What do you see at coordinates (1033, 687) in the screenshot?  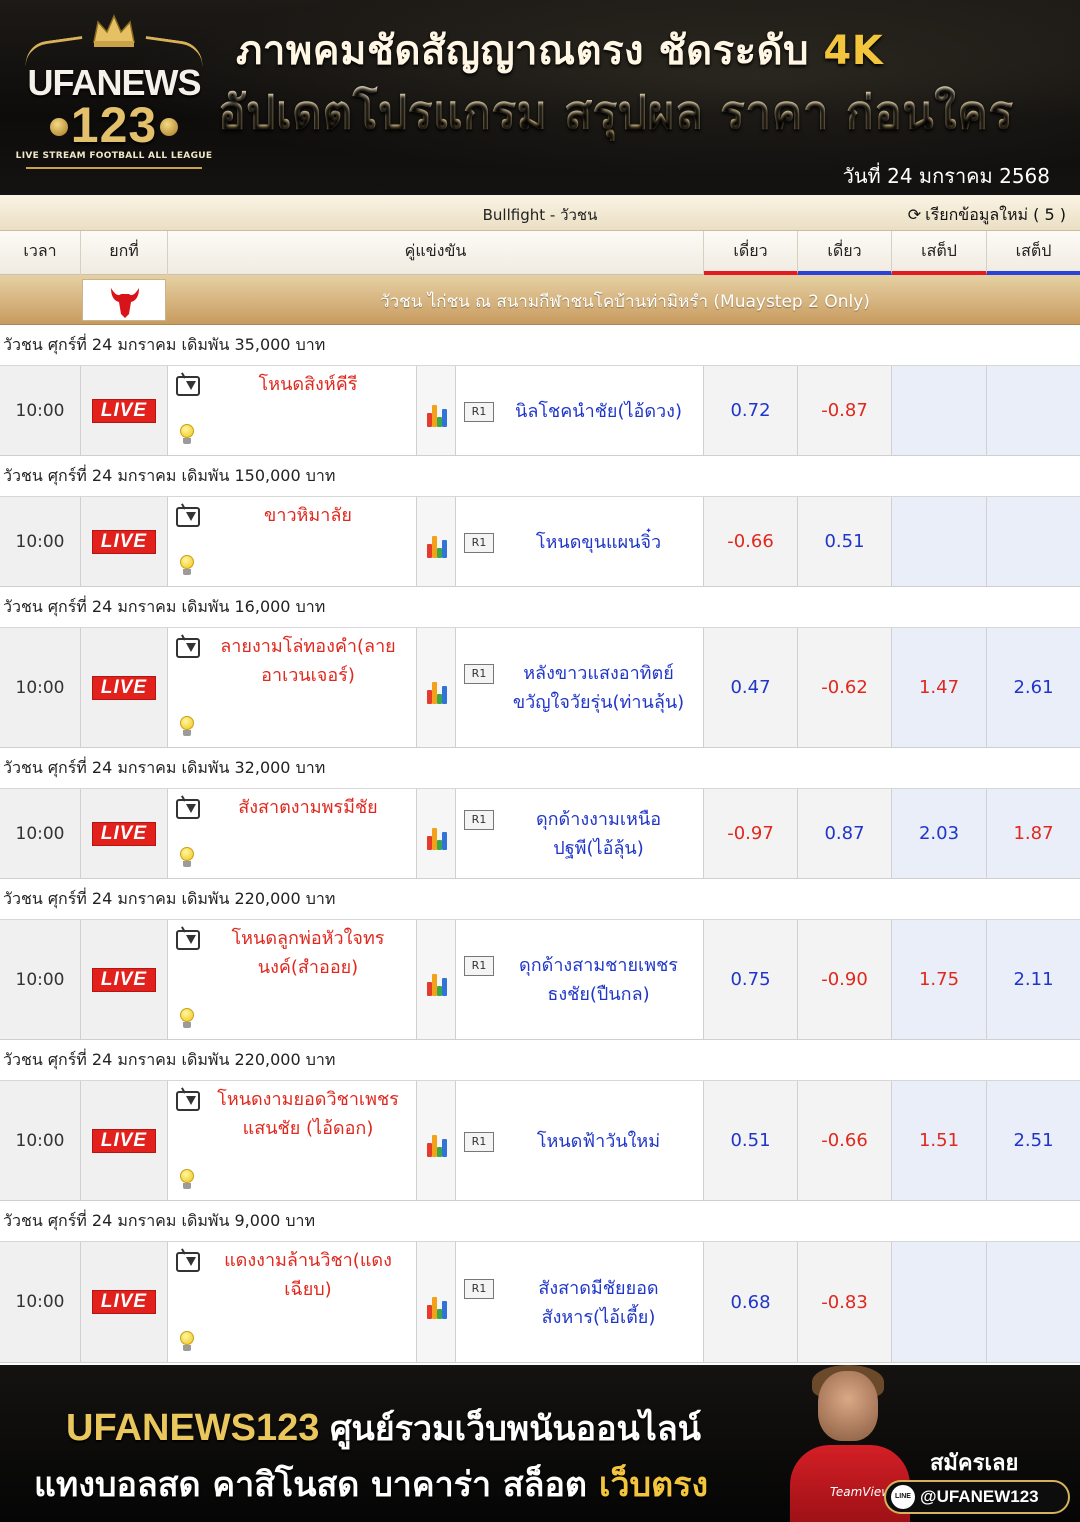 I see `odds-value: 2.61` at bounding box center [1033, 687].